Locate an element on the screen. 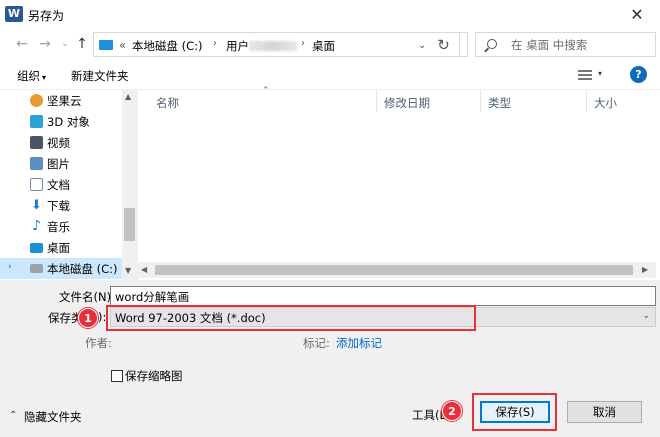 Image resolution: width=660 pixels, height=437 pixels. column-header-size: 大小 is located at coordinates (605, 103).